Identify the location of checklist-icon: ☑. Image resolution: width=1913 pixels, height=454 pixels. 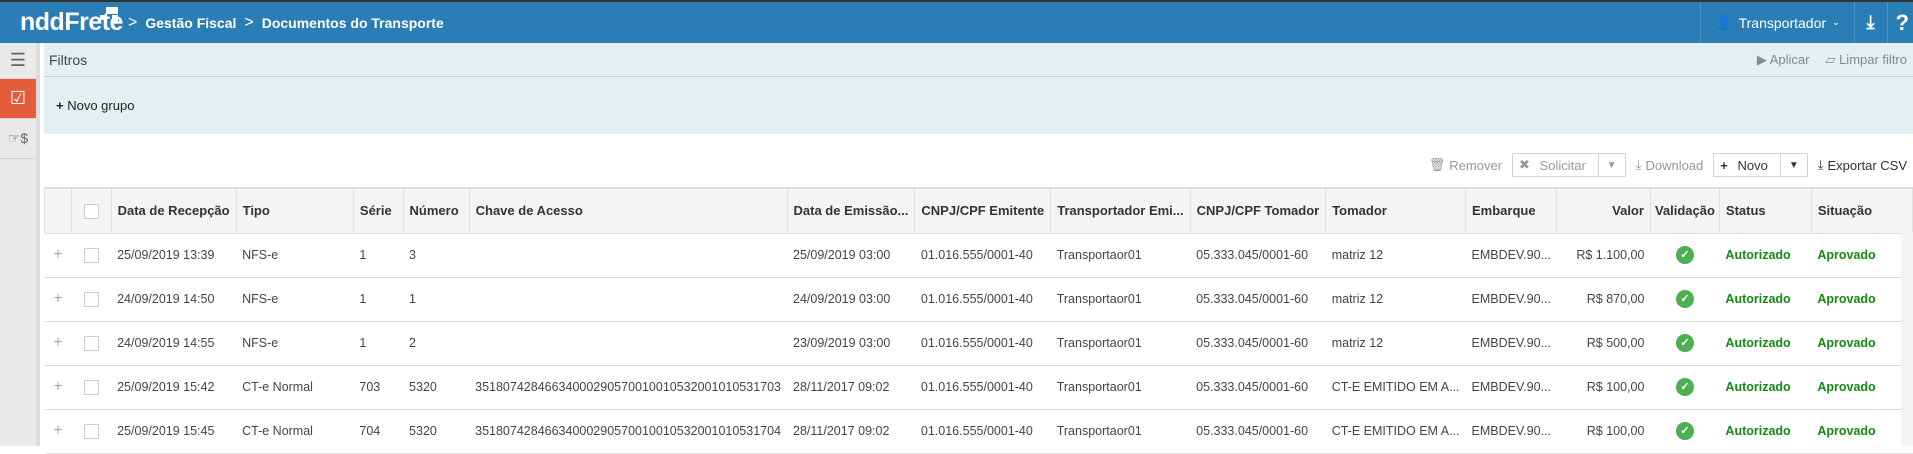
(18, 99).